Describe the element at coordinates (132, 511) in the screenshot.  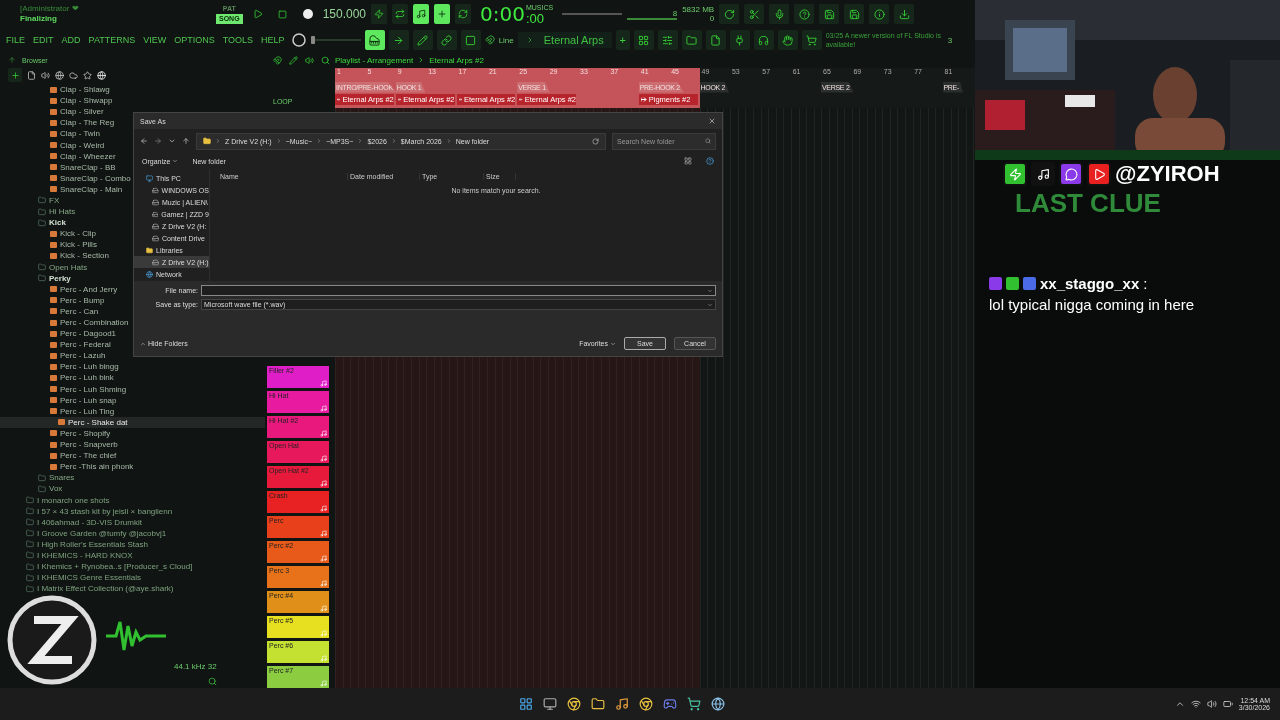
I see `folder-item: I 57 × 43 stash kit by jeisli × banglienn` at that location.